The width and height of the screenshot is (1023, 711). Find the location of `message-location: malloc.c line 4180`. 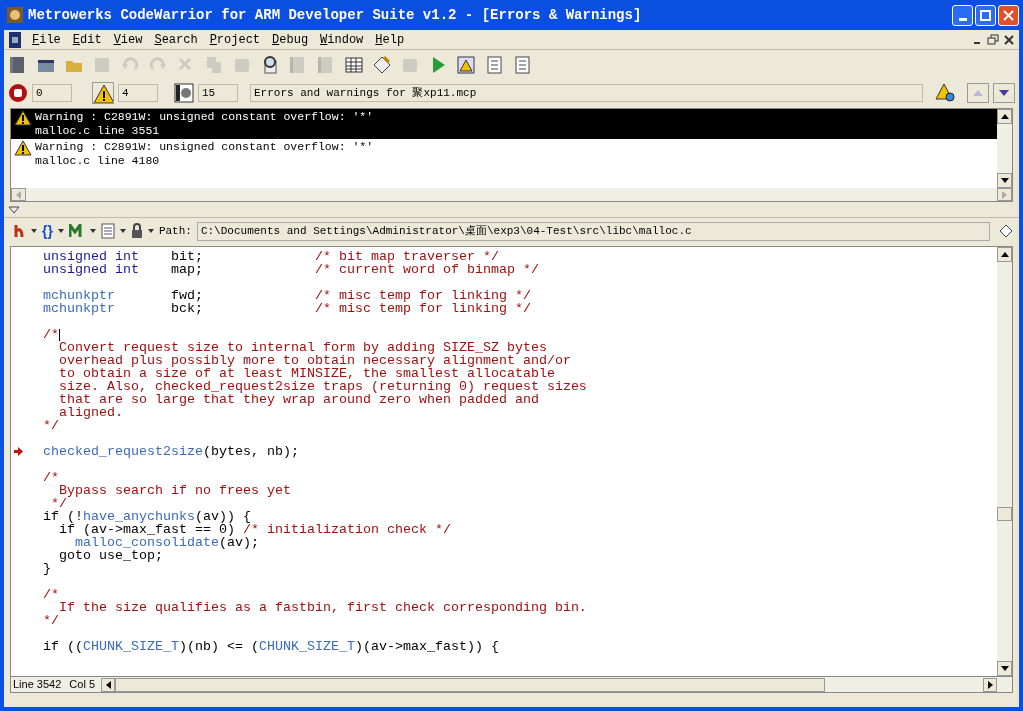

message-location: malloc.c line 4180 is located at coordinates (98, 161).